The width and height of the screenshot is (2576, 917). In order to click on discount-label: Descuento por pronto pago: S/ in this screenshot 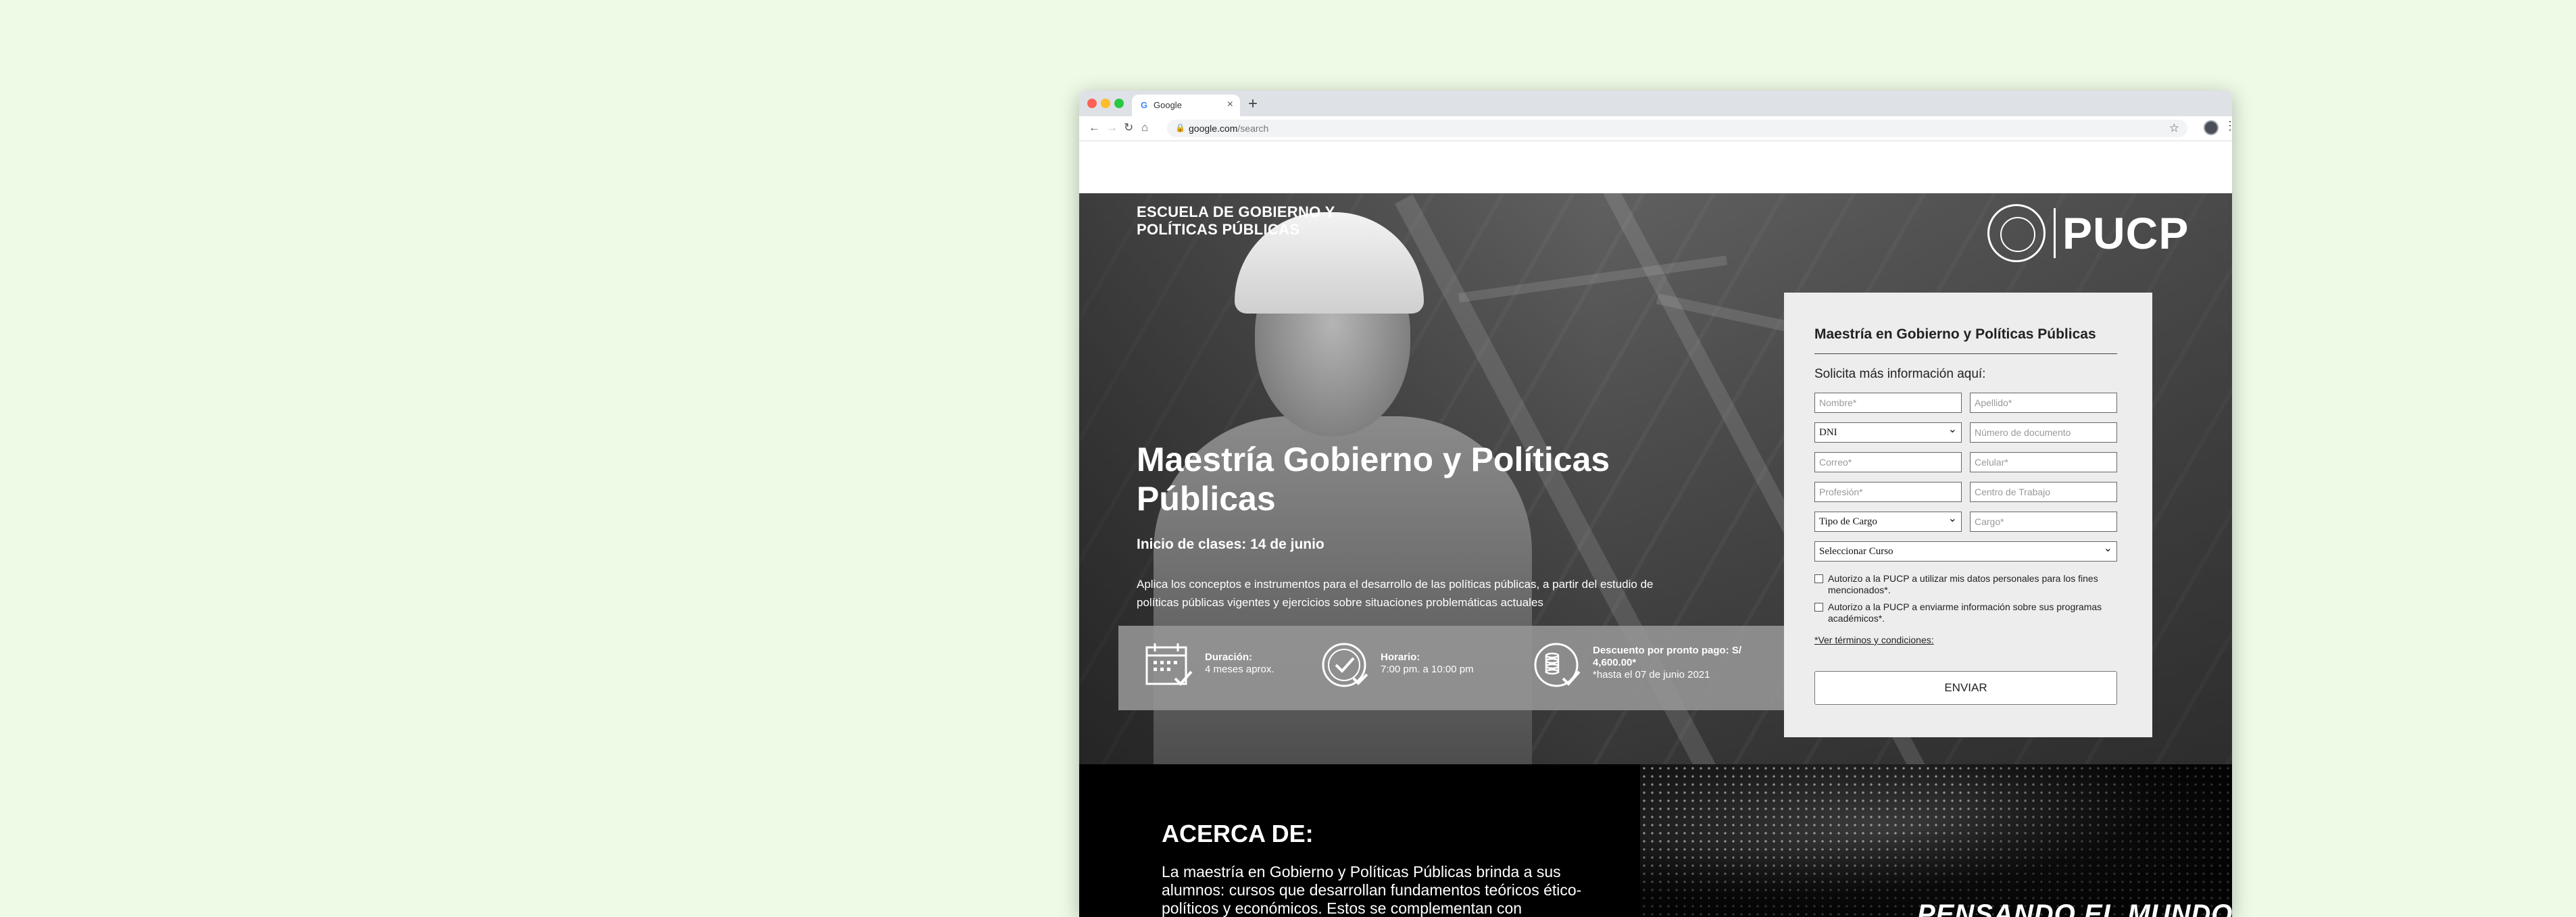, I will do `click(1667, 651)`.